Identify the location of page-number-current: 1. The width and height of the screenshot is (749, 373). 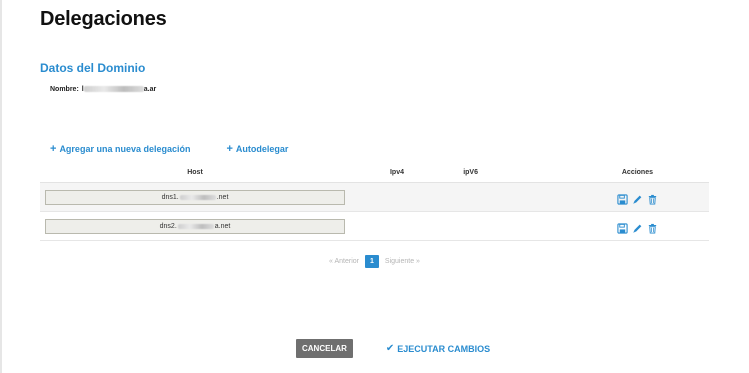
(372, 261).